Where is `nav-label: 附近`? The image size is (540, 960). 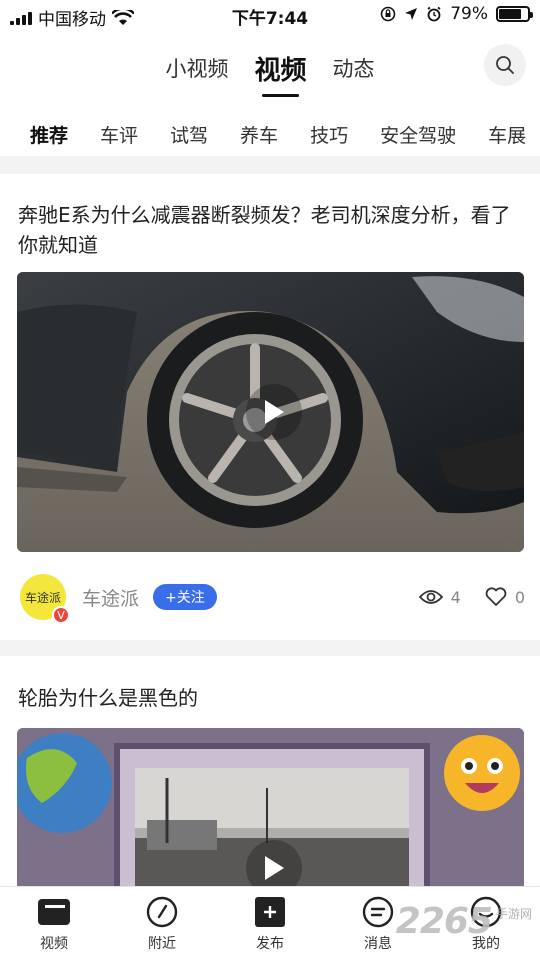 nav-label: 附近 is located at coordinates (162, 944).